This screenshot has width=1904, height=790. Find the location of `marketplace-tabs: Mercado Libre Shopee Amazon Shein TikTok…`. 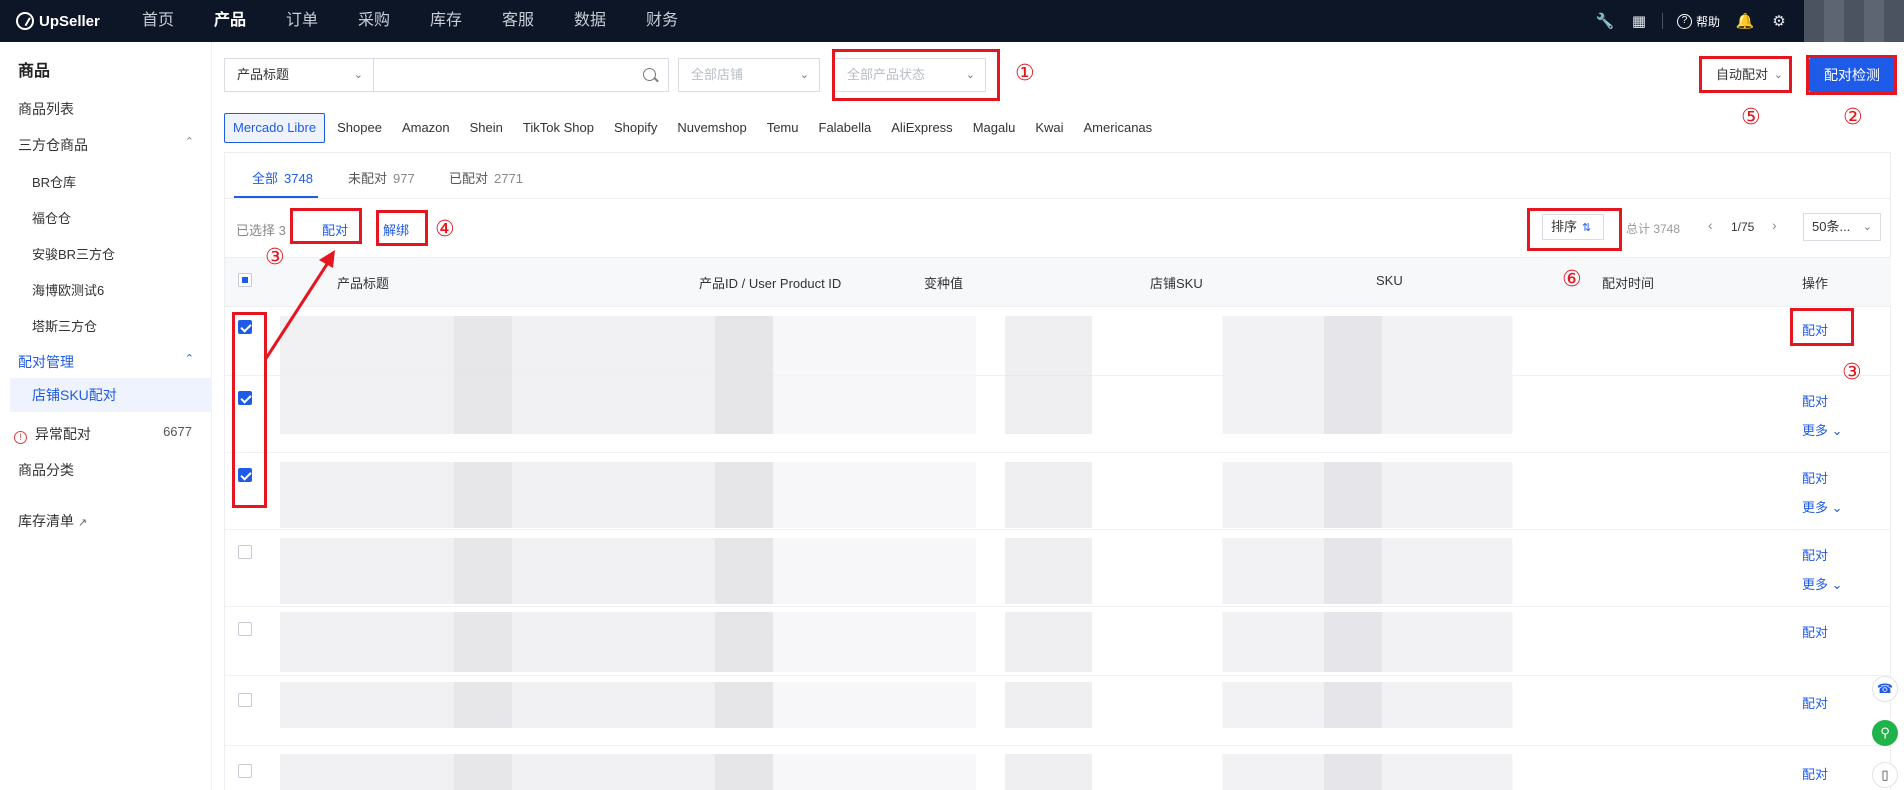

marketplace-tabs: Mercado Libre Shopee Amazon Shein TikTok… is located at coordinates (694, 128).